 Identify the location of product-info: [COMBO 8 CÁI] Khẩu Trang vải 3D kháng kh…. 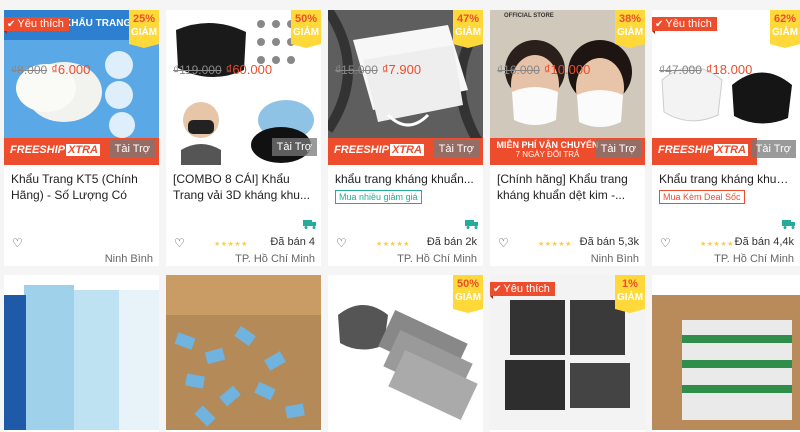
(243, 184).